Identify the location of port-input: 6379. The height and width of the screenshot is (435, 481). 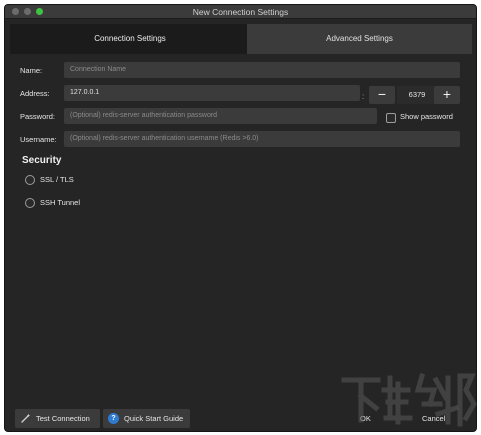
(417, 95).